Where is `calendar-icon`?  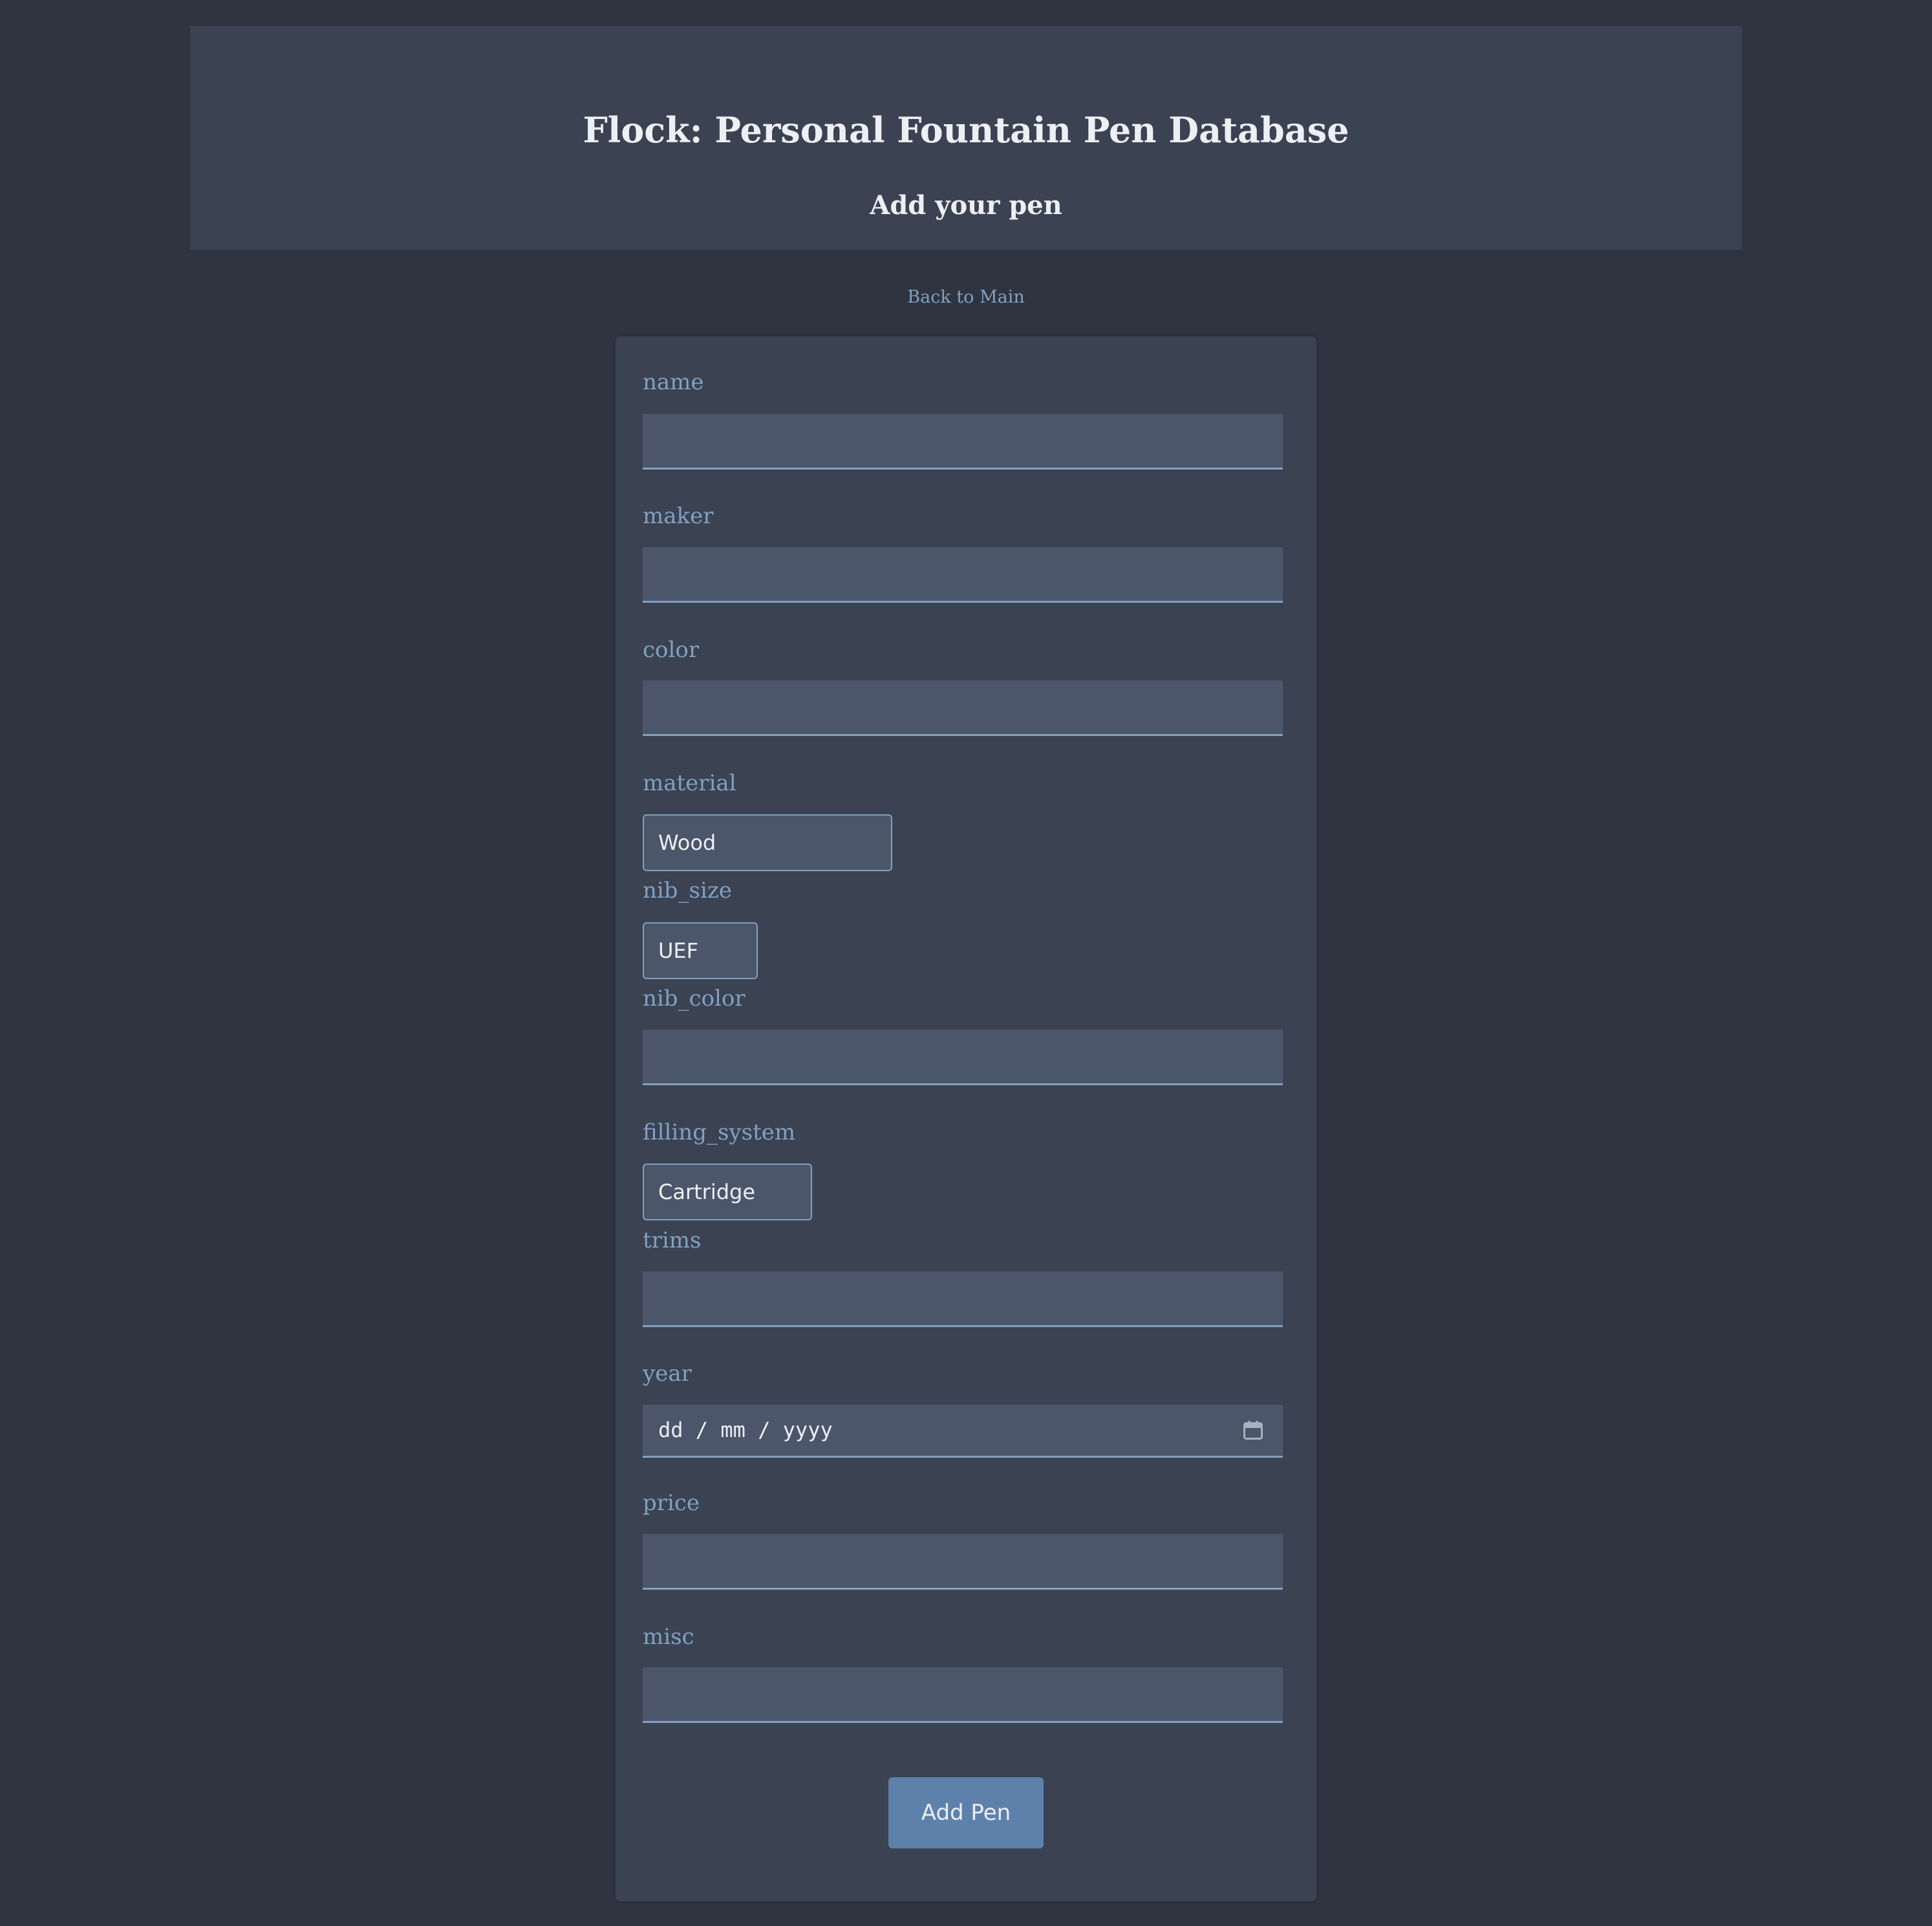
calendar-icon is located at coordinates (1253, 1430).